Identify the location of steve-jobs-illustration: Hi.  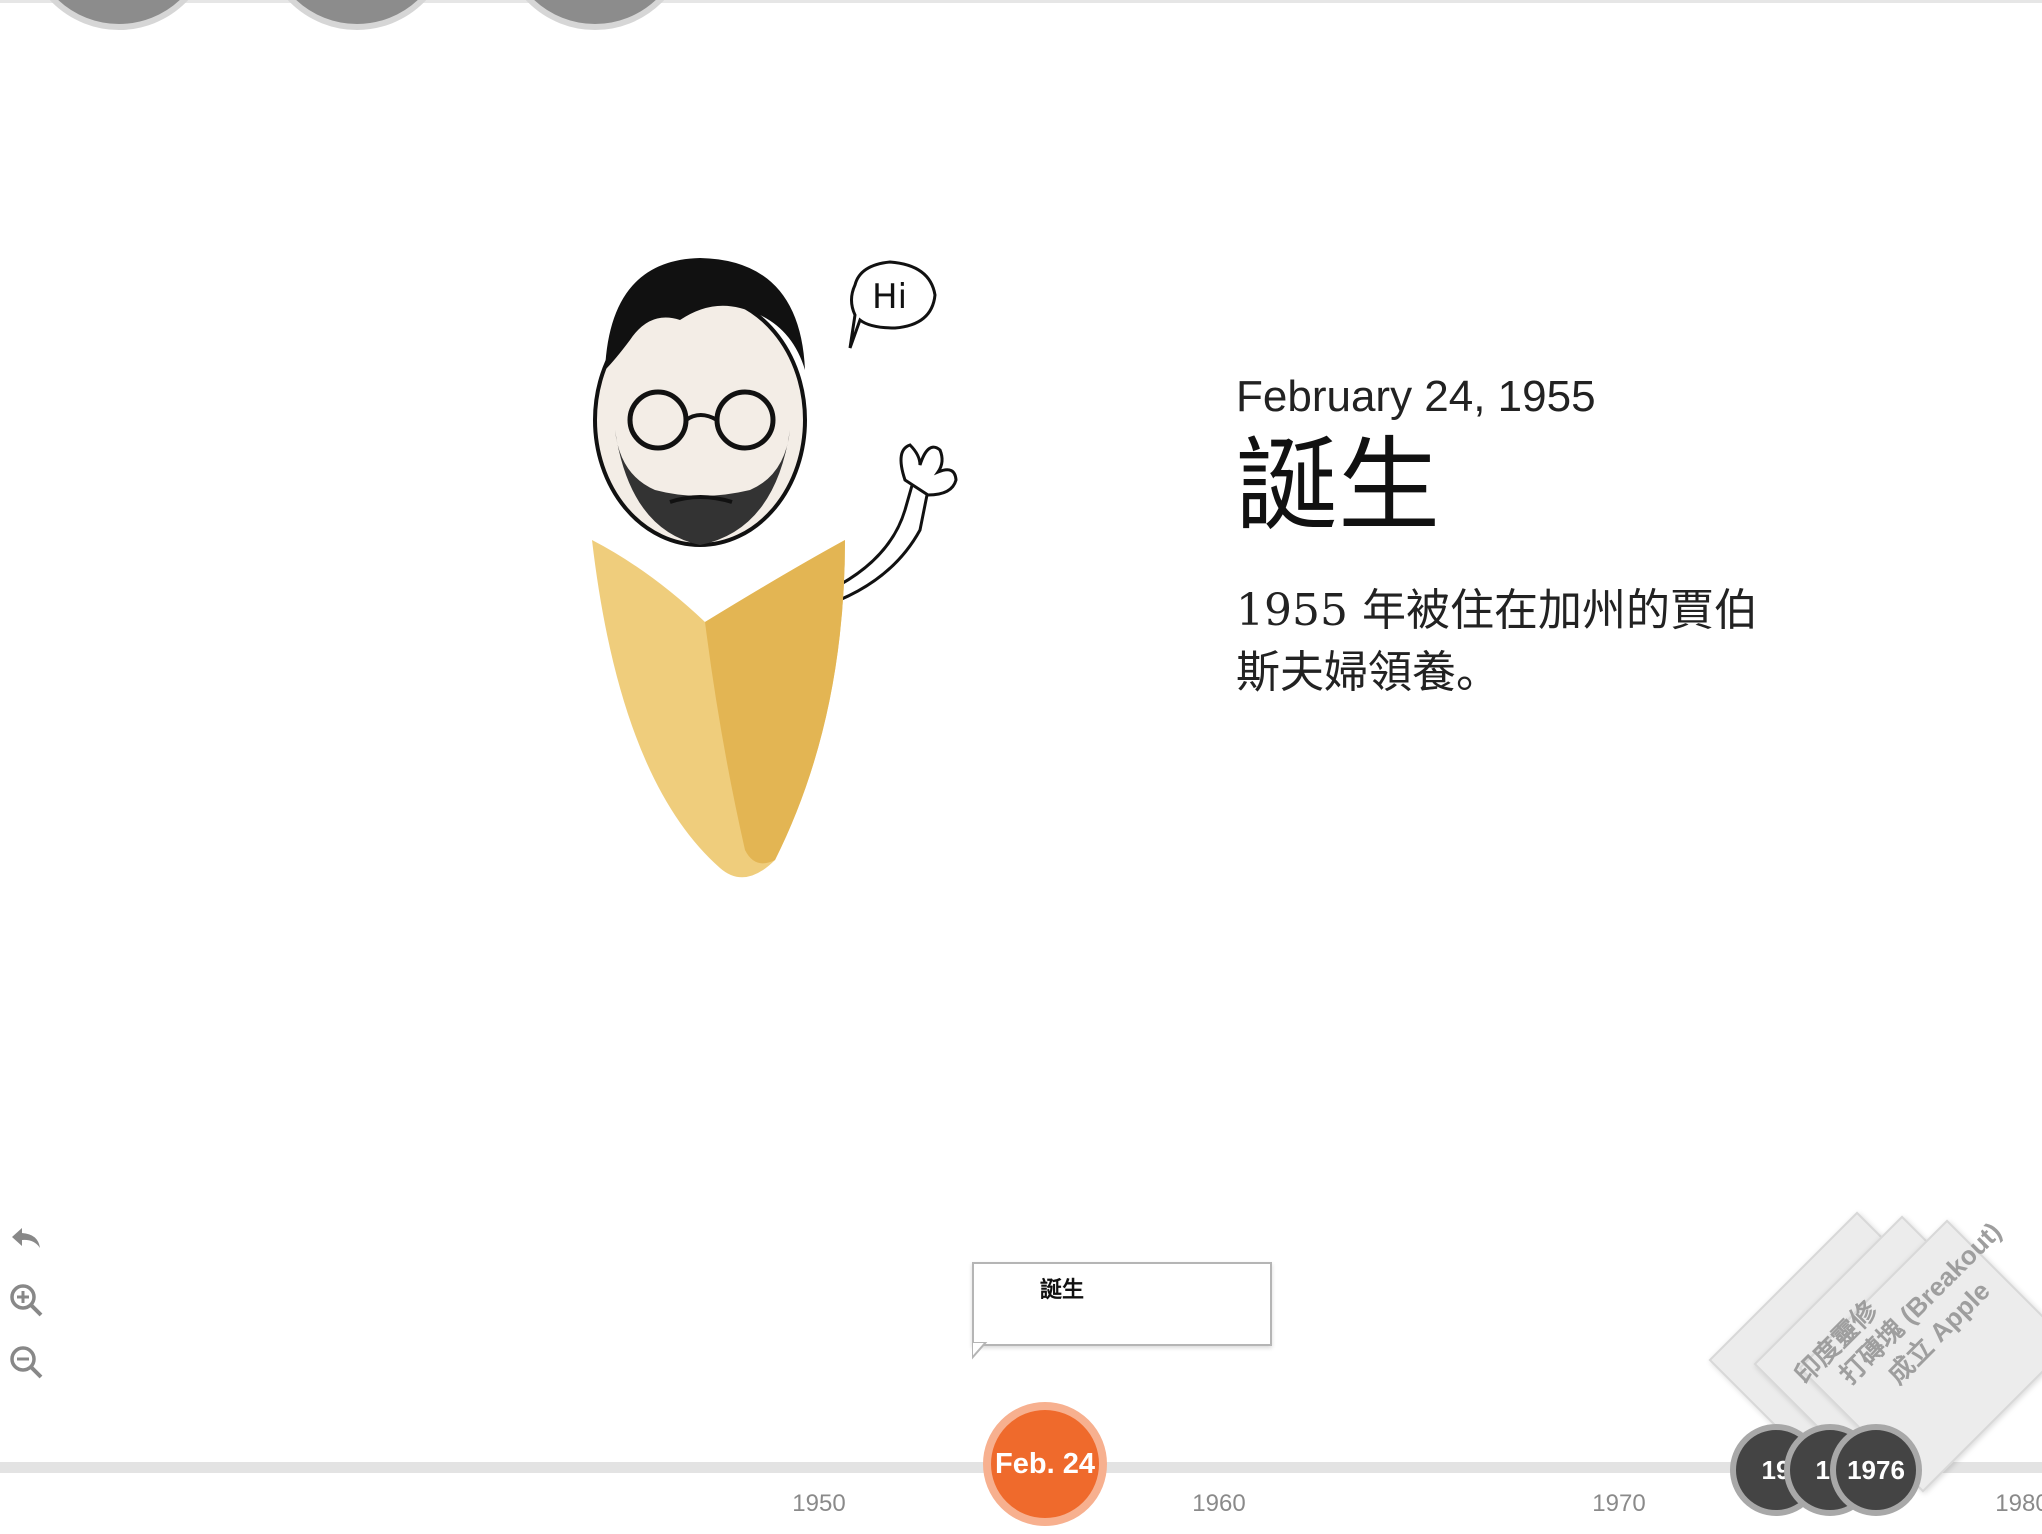
(775, 568).